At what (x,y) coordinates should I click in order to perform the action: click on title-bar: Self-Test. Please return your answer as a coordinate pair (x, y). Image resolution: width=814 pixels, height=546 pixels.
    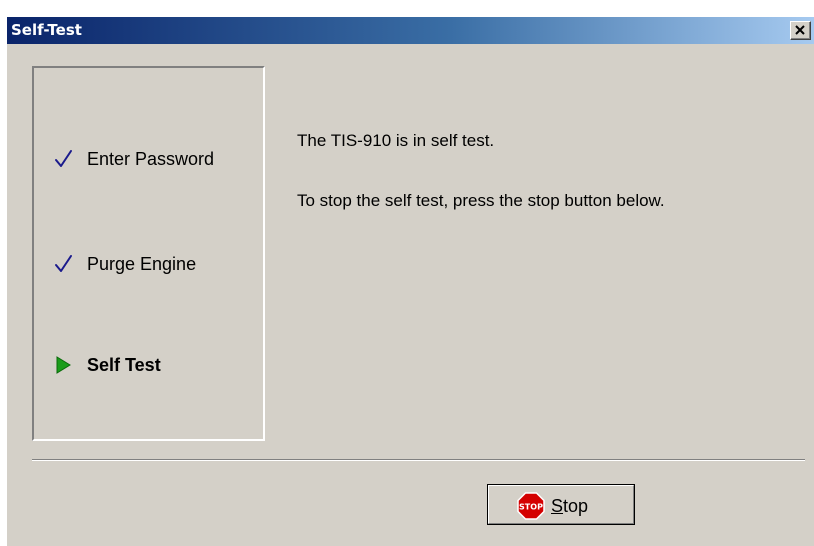
    Looking at the image, I should click on (410, 30).